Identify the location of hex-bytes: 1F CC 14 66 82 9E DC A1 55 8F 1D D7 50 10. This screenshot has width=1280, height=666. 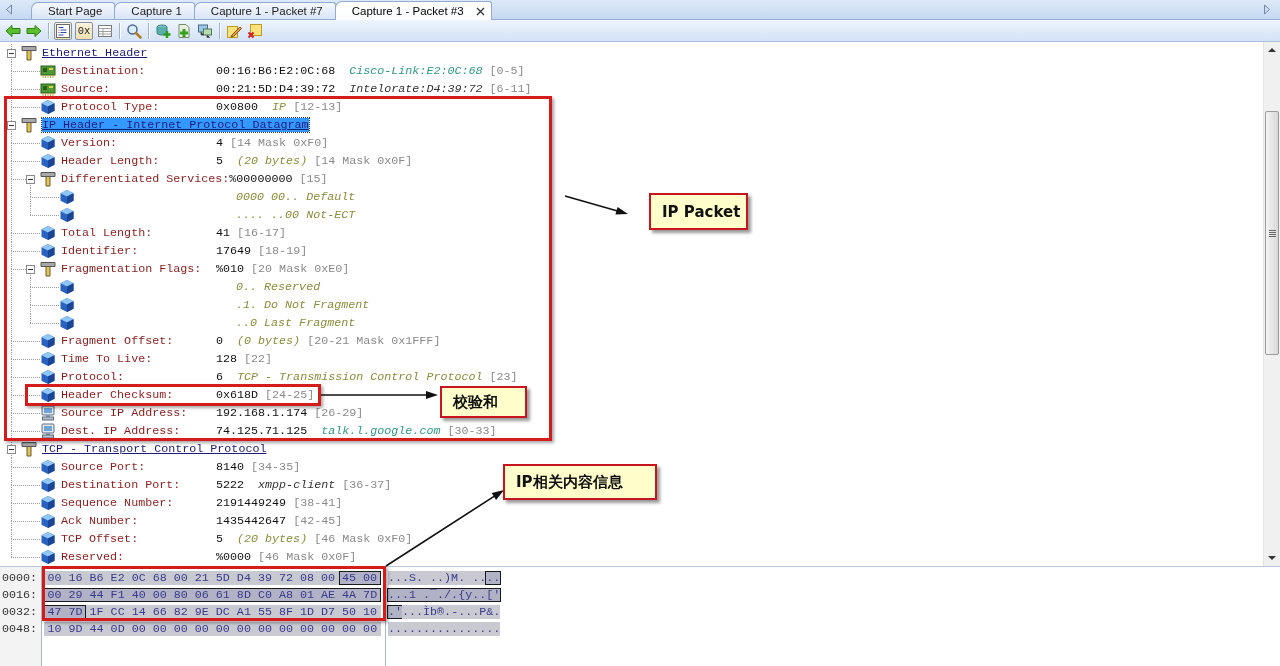
(233, 611).